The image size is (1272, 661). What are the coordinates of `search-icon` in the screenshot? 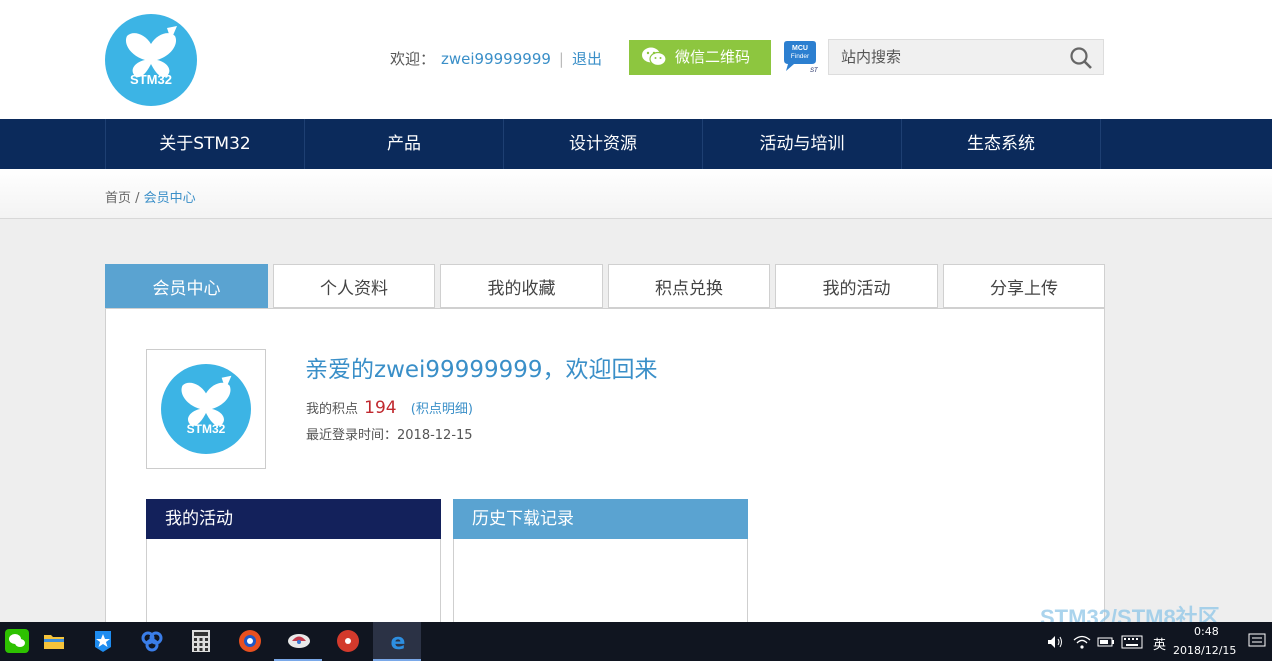 It's located at (1081, 58).